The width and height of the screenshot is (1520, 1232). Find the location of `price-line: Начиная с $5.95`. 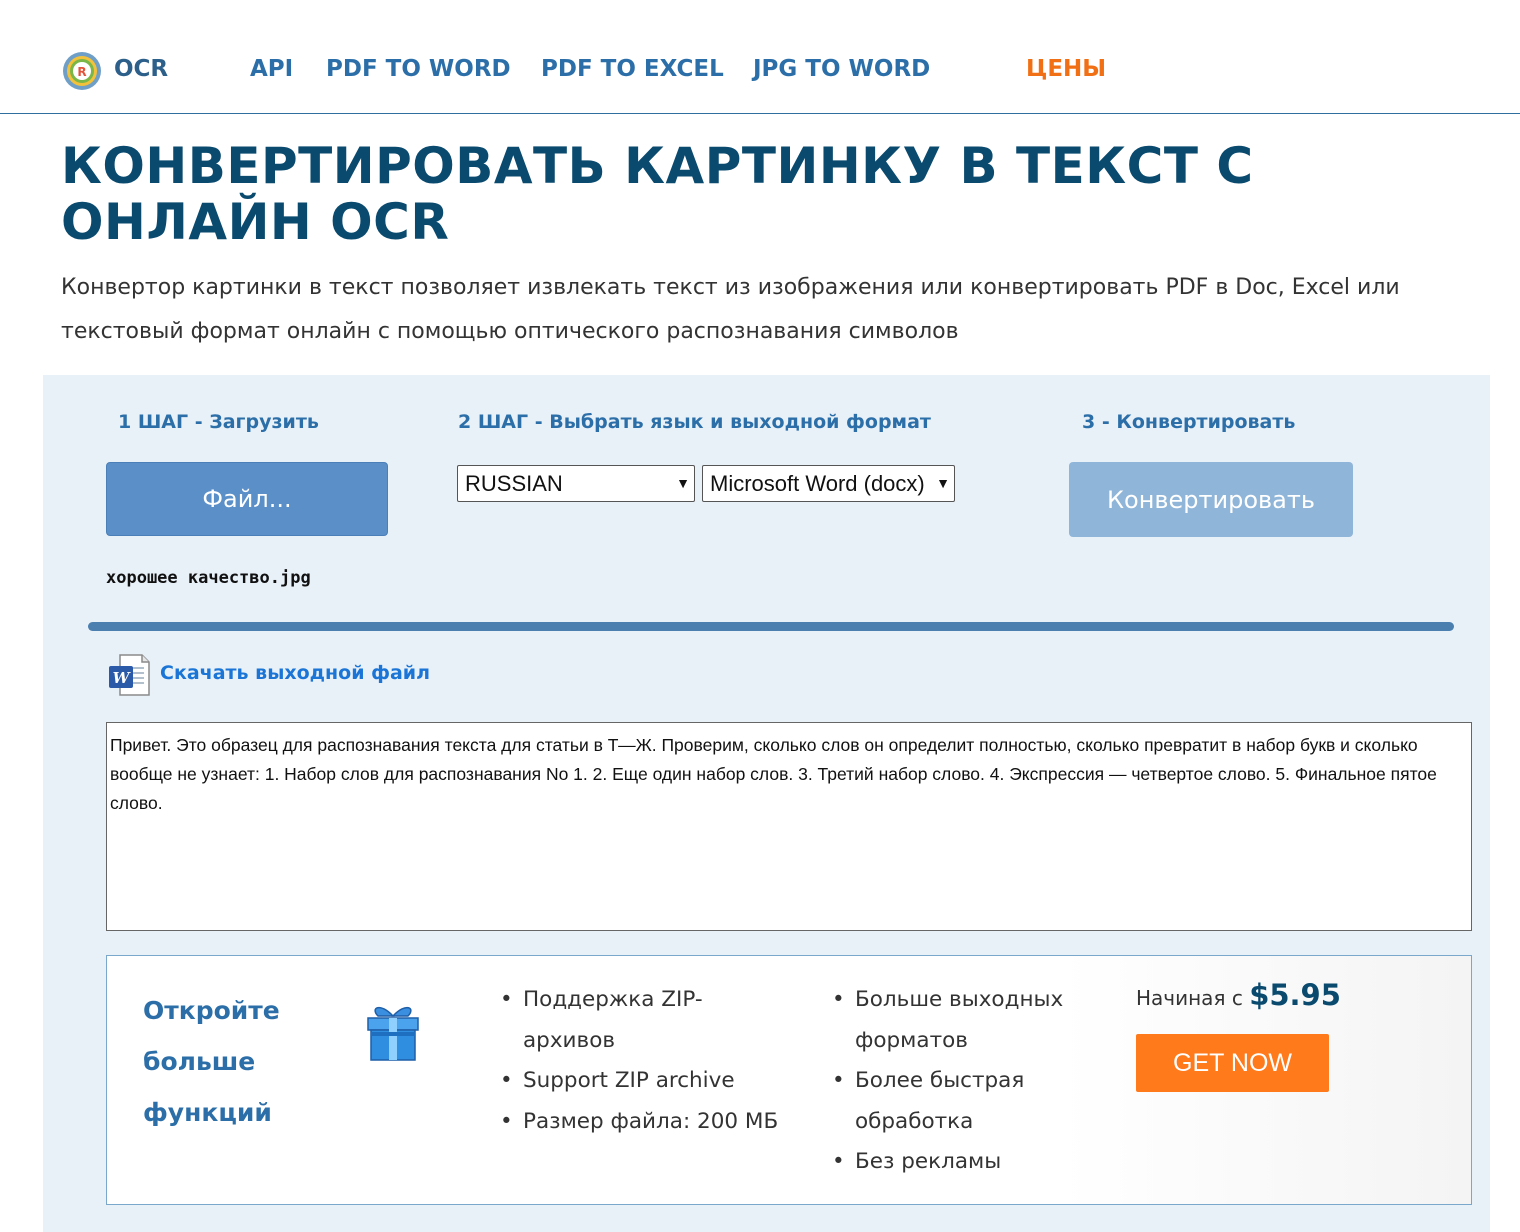

price-line: Начиная с $5.95 is located at coordinates (1238, 995).